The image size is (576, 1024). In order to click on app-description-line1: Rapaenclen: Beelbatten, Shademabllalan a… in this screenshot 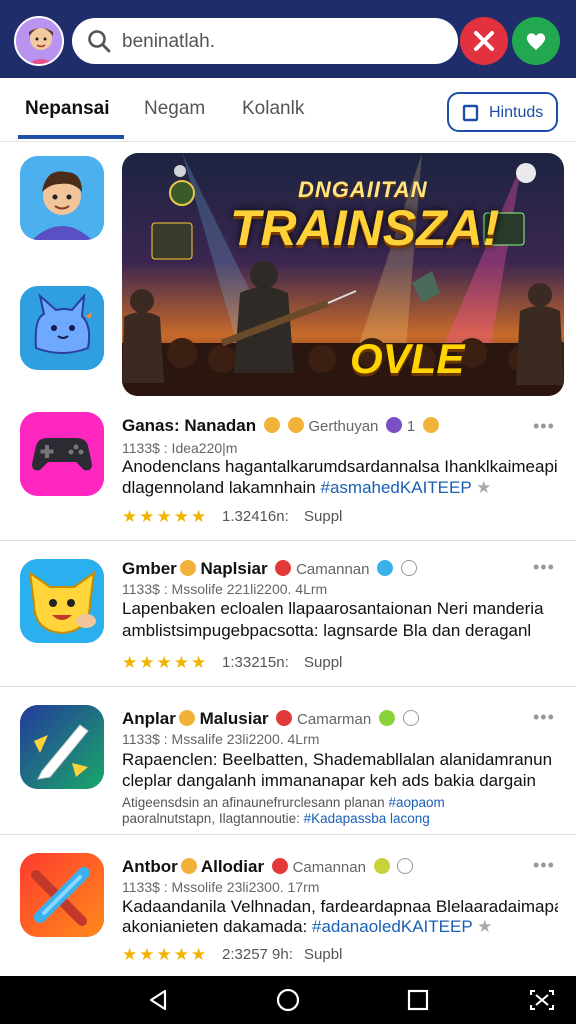, I will do `click(337, 759)`.